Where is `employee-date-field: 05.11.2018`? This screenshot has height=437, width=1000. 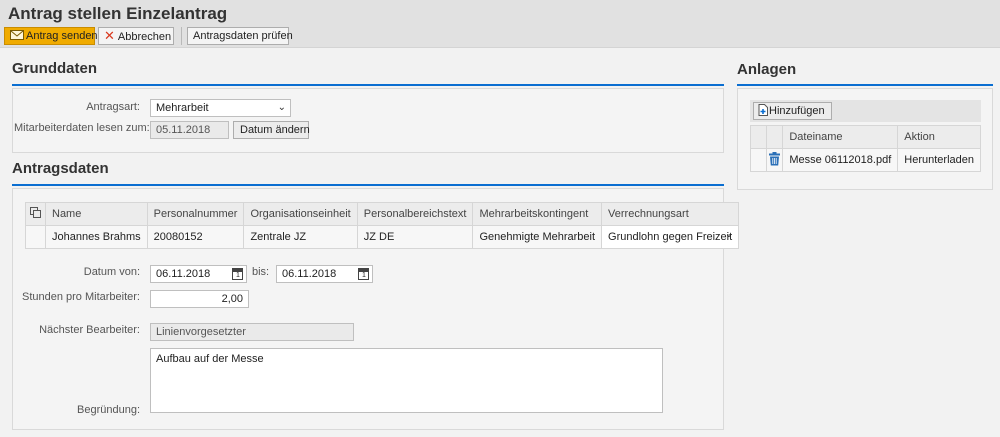 employee-date-field: 05.11.2018 is located at coordinates (189, 130).